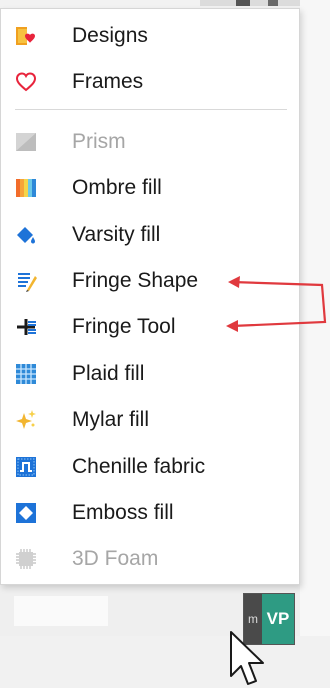 The image size is (330, 688). What do you see at coordinates (135, 280) in the screenshot?
I see `menu-item-label: Fringe Shape` at bounding box center [135, 280].